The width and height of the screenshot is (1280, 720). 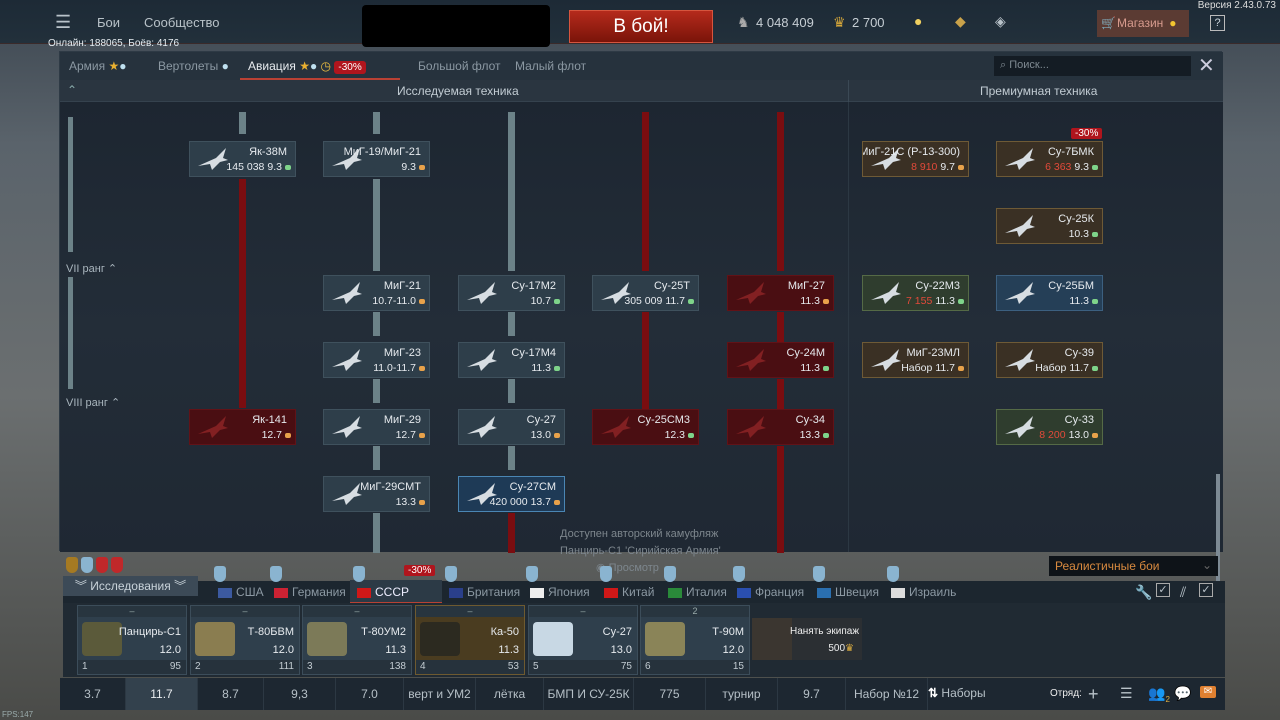 I want to click on nation-tab: Франция, so click(x=770, y=592).